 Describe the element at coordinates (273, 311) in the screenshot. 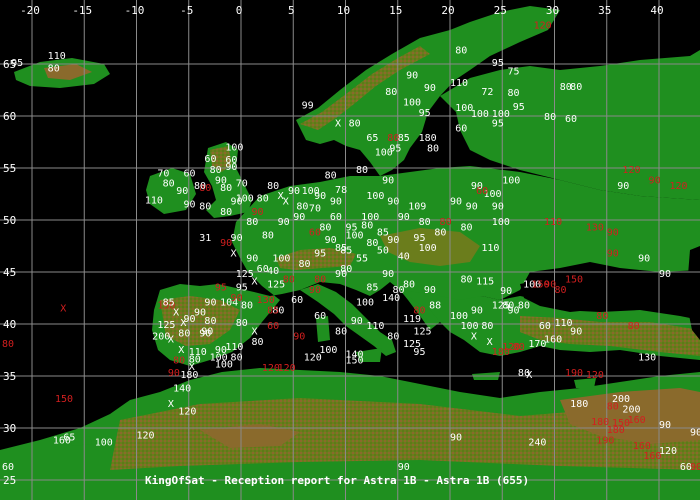

I see `signal-report: 85` at that location.